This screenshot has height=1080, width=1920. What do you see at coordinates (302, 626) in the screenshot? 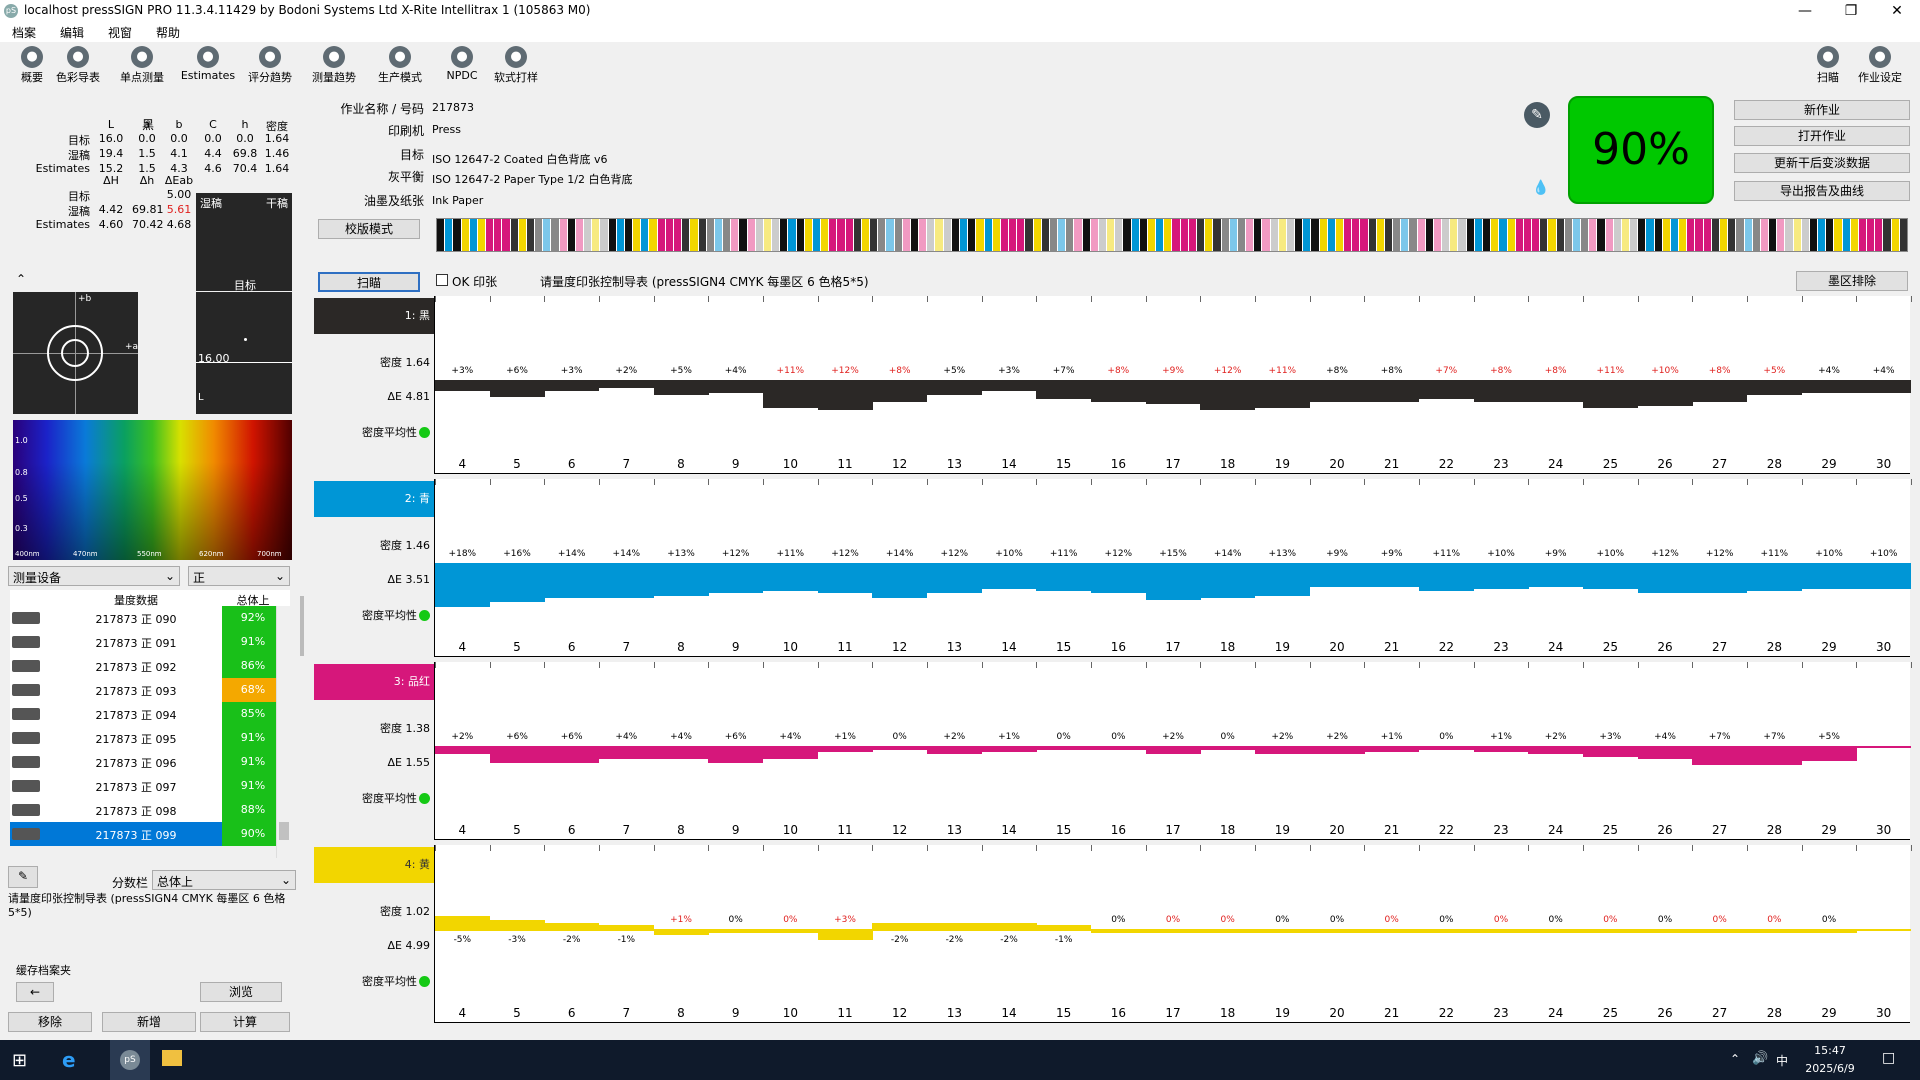
I see `splitter-handle` at bounding box center [302, 626].